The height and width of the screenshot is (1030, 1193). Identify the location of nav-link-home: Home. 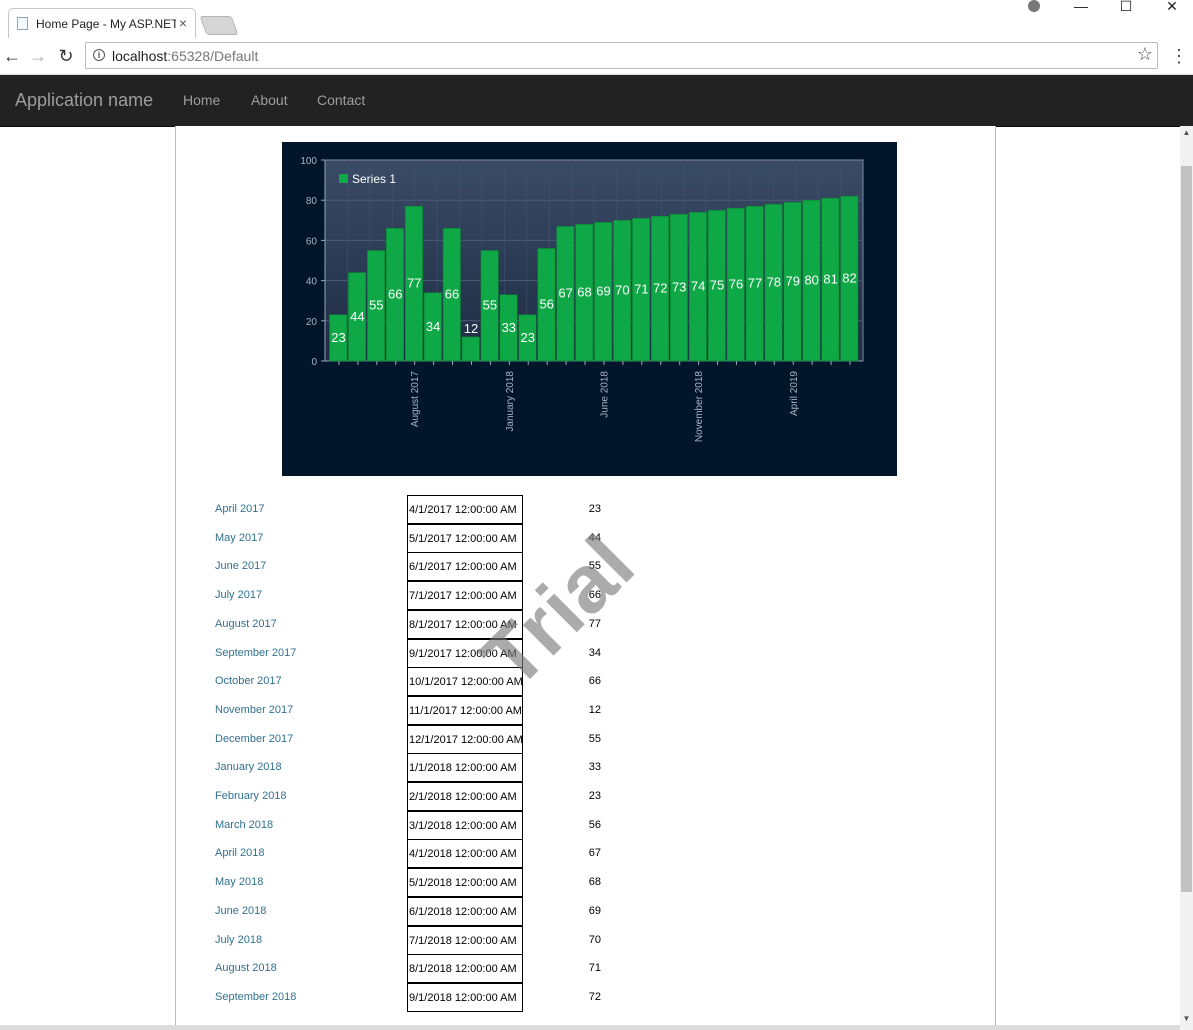
(201, 100).